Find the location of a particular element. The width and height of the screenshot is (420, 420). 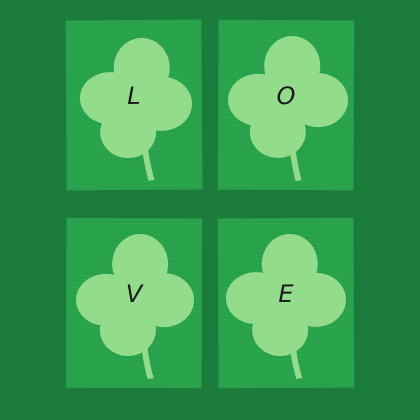

card-letter-e: E is located at coordinates (286, 303).